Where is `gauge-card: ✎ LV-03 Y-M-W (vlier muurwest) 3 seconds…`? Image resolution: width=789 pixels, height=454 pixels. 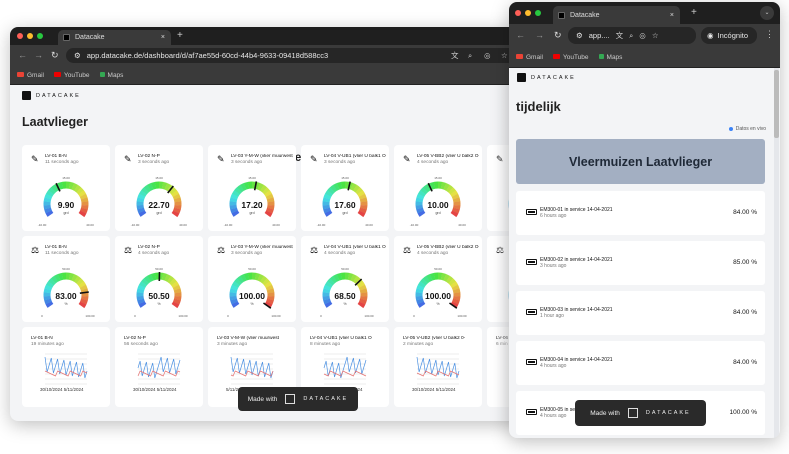
gauge-card: ✎ LV-03 Y-M-W (vlier muurwest) 3 seconds… is located at coordinates (252, 188).